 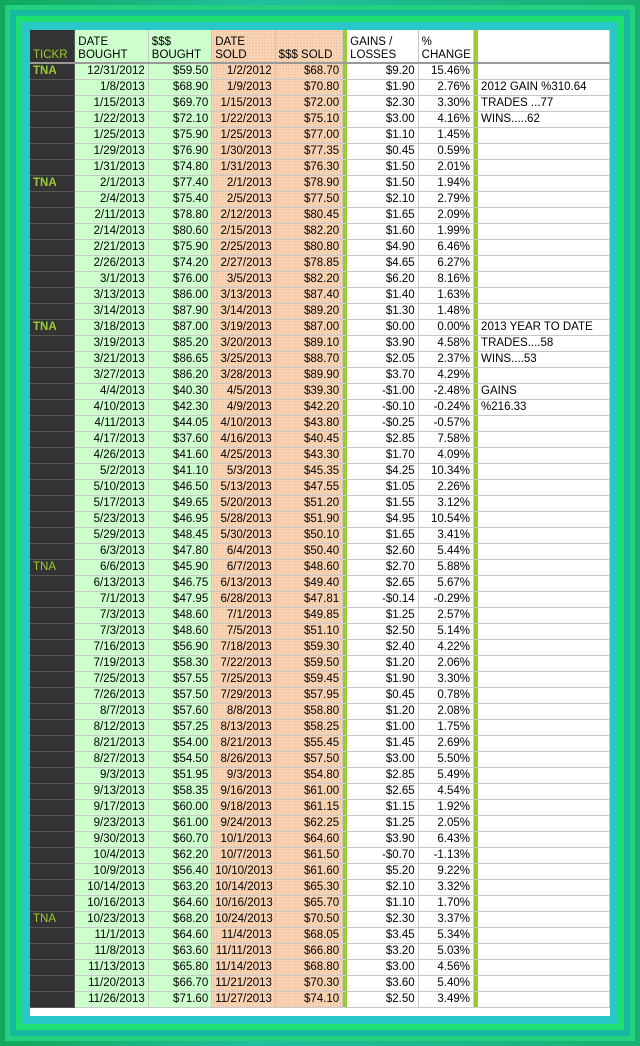 I want to click on sold-cell: $51.10, so click(x=309, y=631).